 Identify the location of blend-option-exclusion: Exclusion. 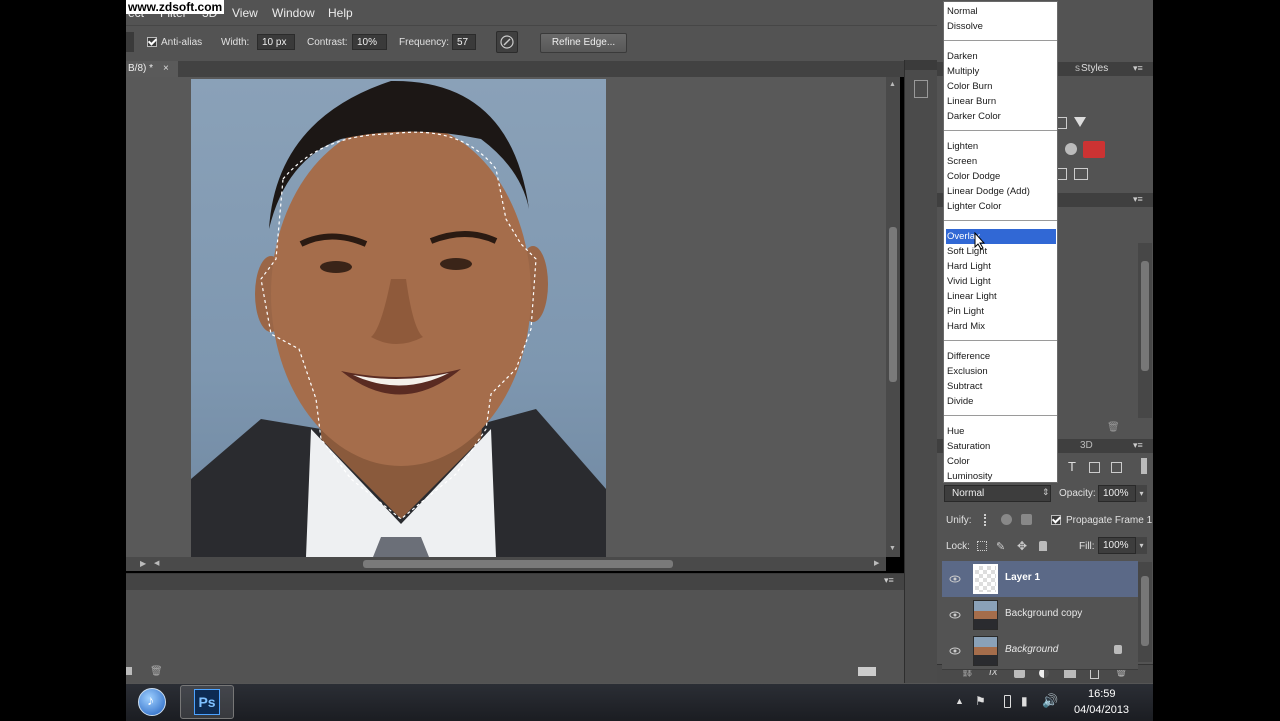
(1001, 371).